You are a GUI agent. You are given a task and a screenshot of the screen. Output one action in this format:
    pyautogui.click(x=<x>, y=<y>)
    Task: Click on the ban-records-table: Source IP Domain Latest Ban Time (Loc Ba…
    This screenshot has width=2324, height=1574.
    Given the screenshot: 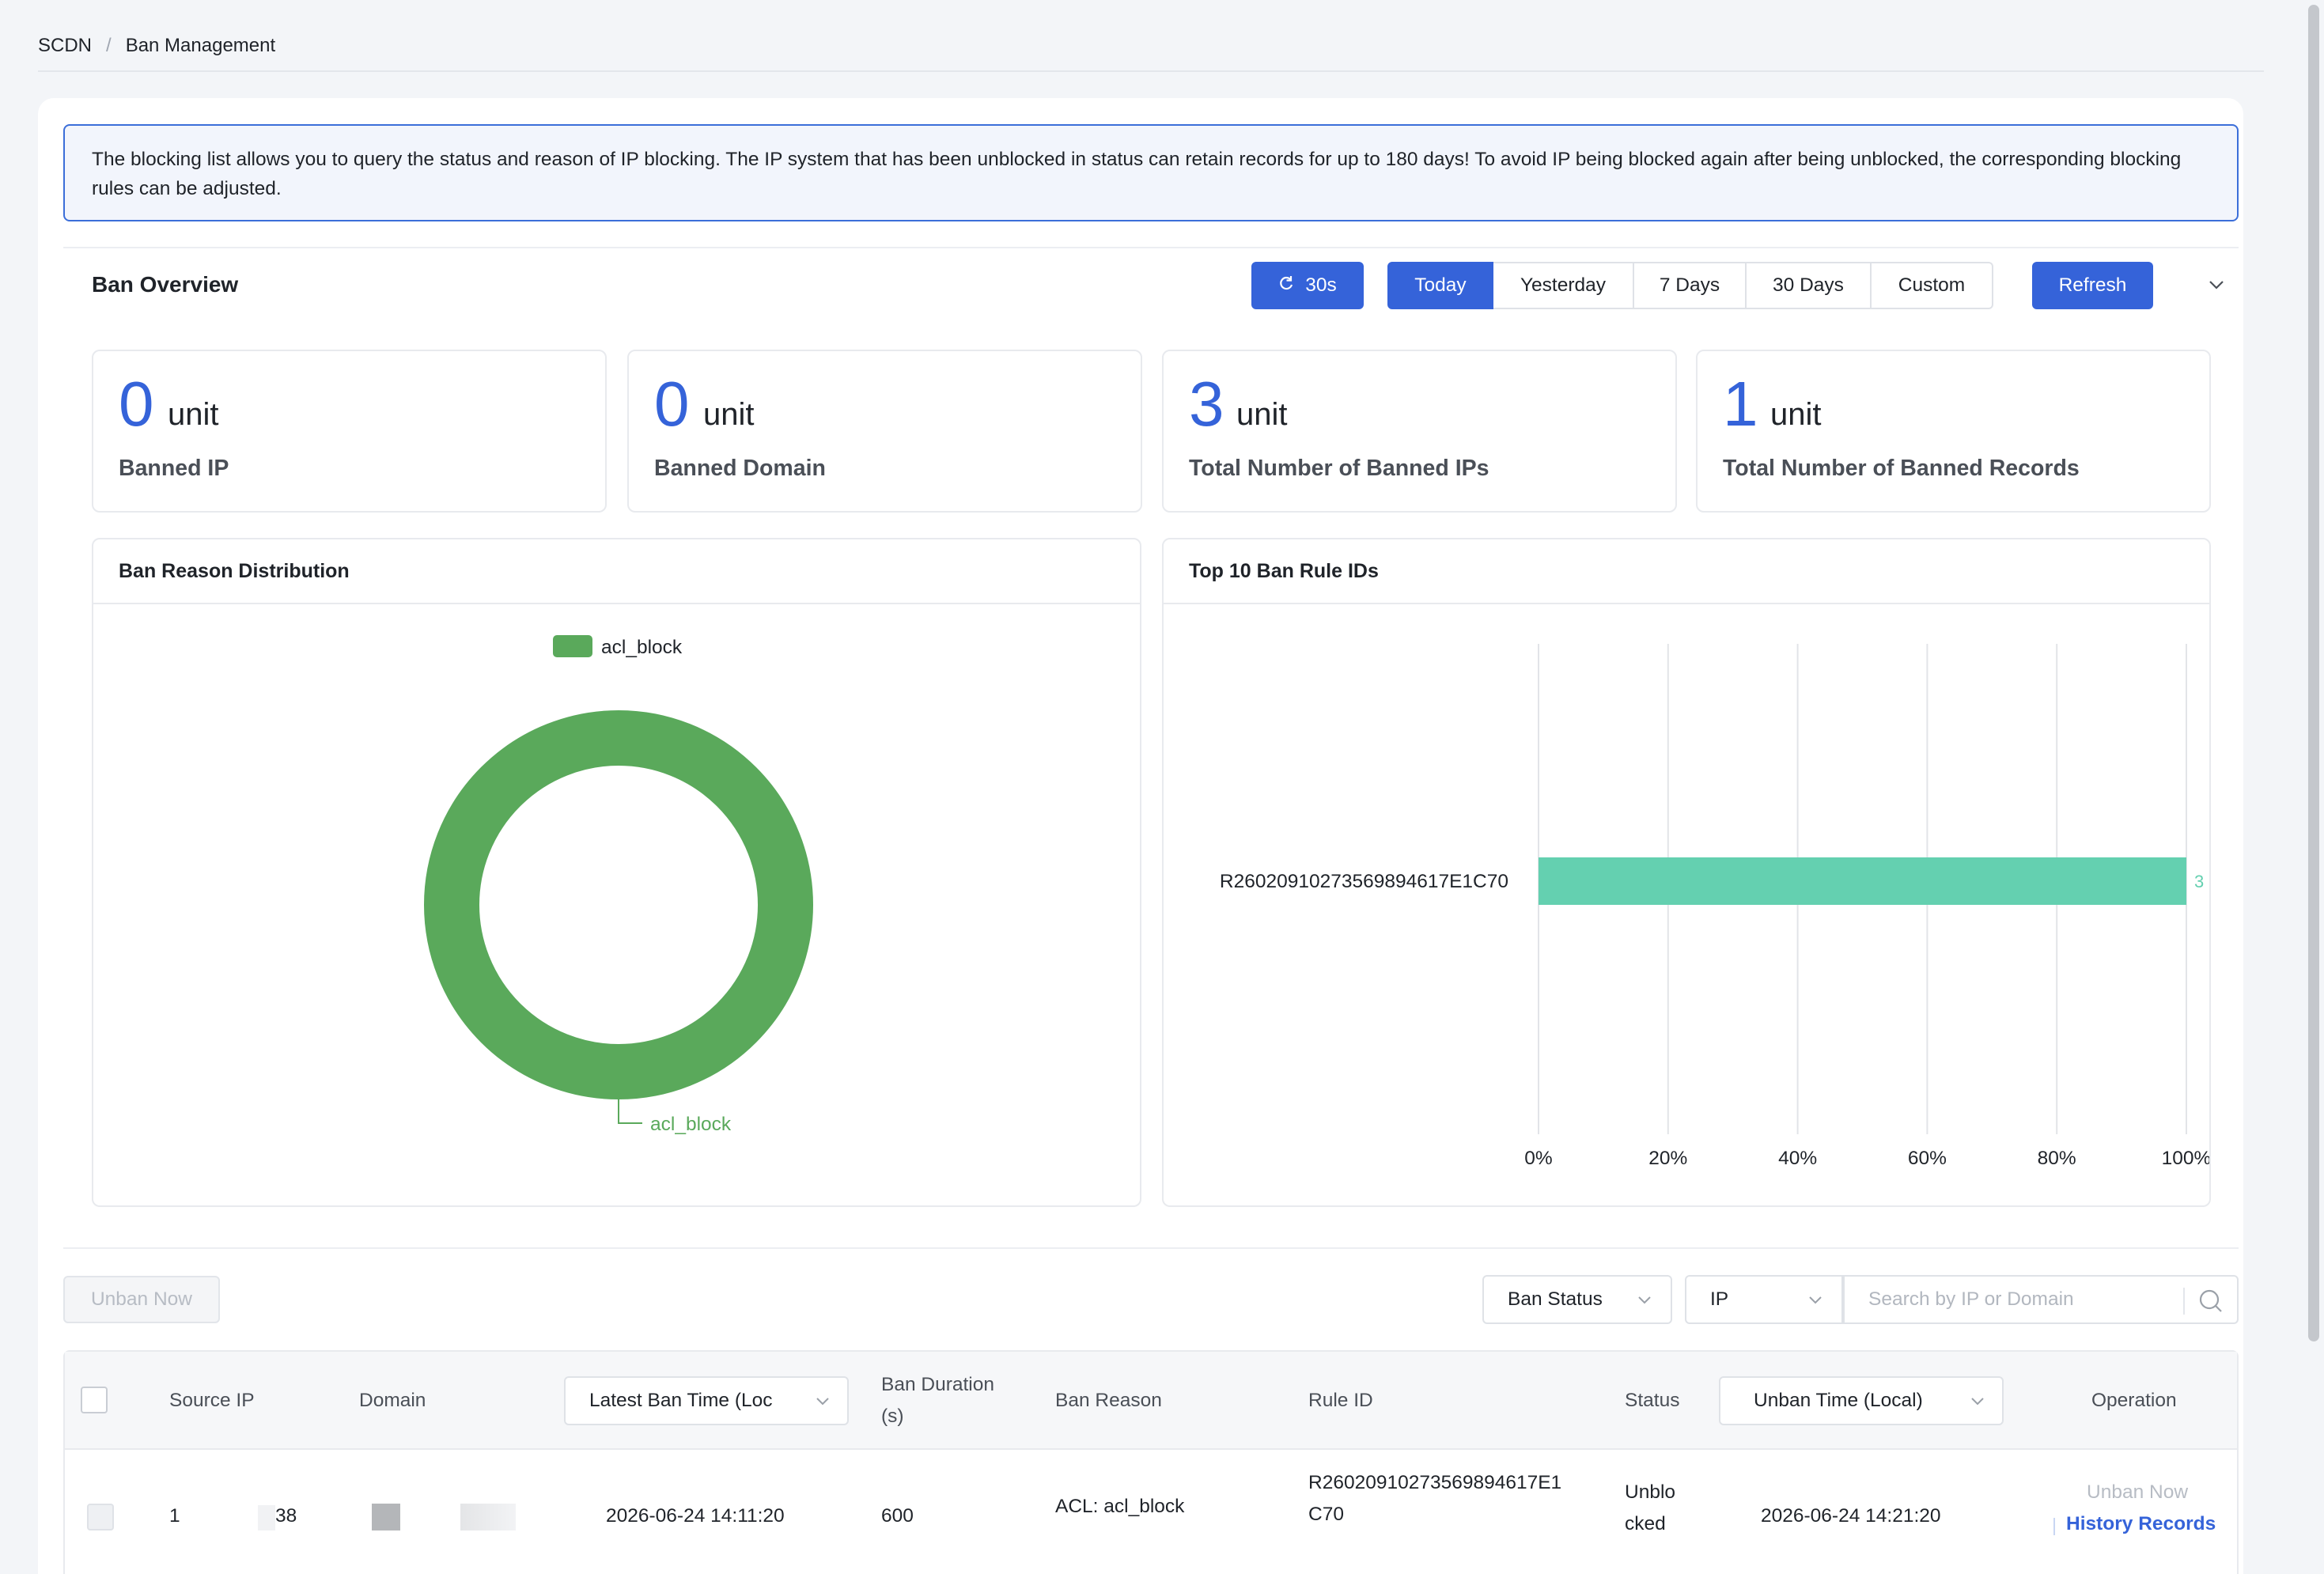 What is the action you would take?
    pyautogui.click(x=1151, y=1462)
    